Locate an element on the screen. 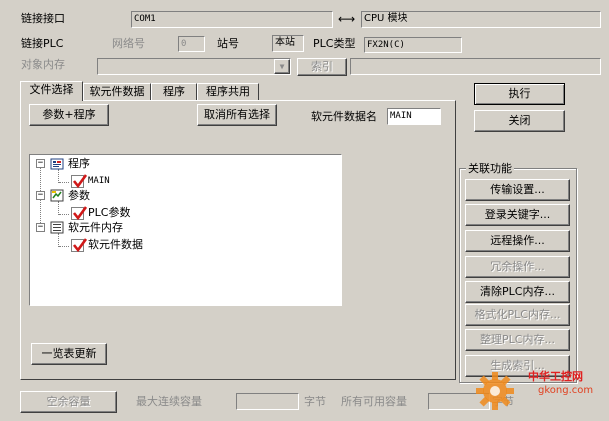 This screenshot has height=421, width=609. all-available-label: 所有可用容量 is located at coordinates (374, 401).